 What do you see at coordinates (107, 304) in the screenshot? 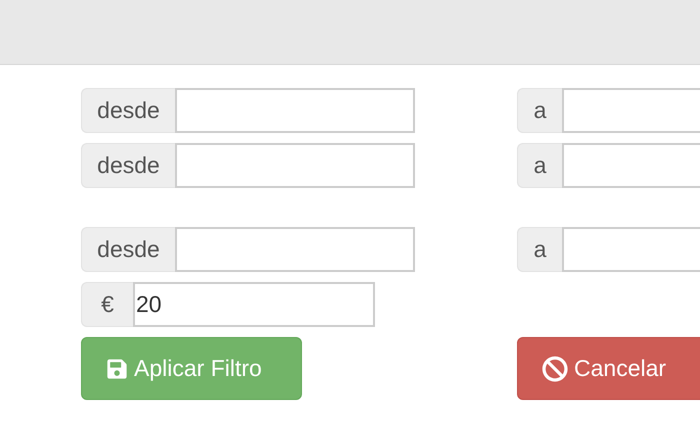
I see `input-addon: €` at bounding box center [107, 304].